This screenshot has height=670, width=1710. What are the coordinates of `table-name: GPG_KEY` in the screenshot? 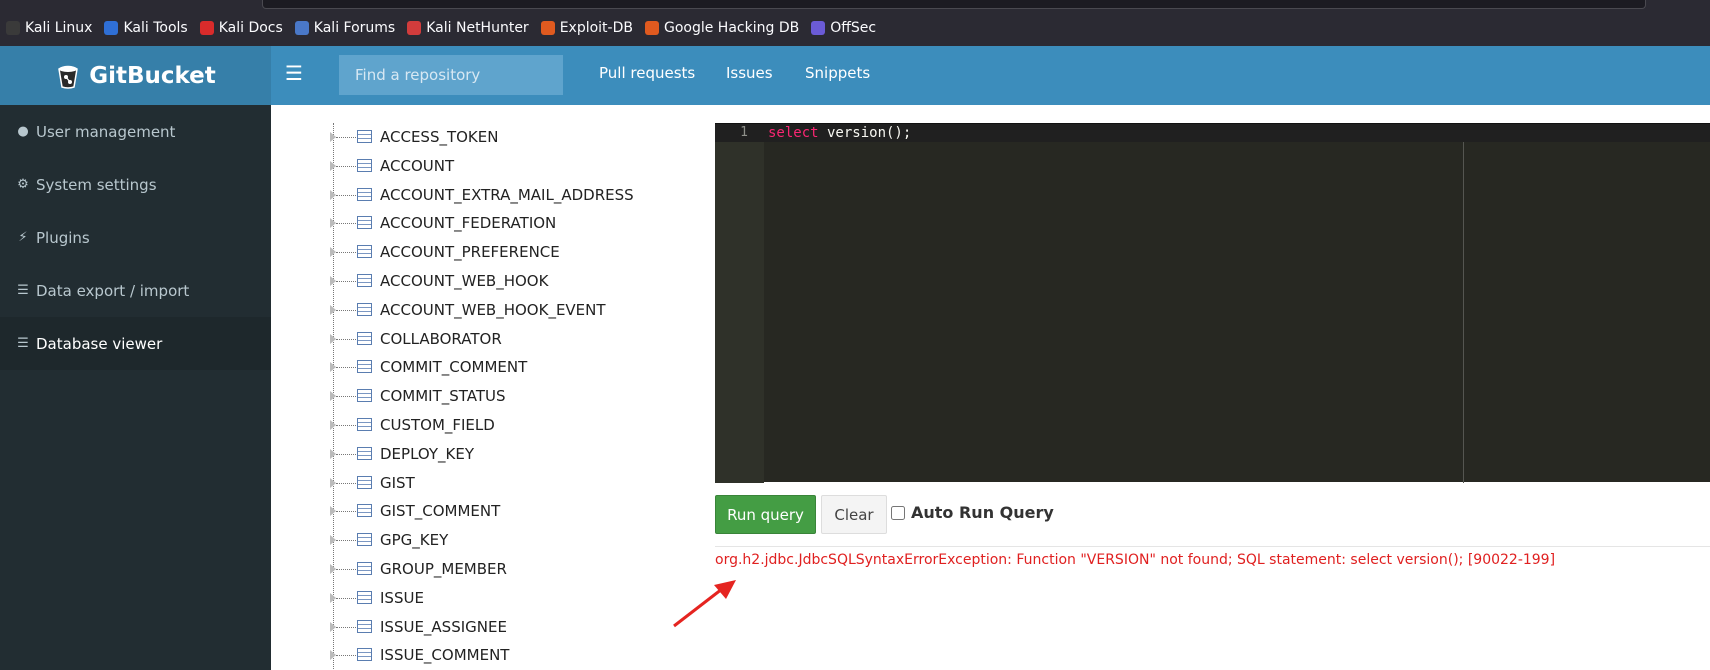 It's located at (414, 540).